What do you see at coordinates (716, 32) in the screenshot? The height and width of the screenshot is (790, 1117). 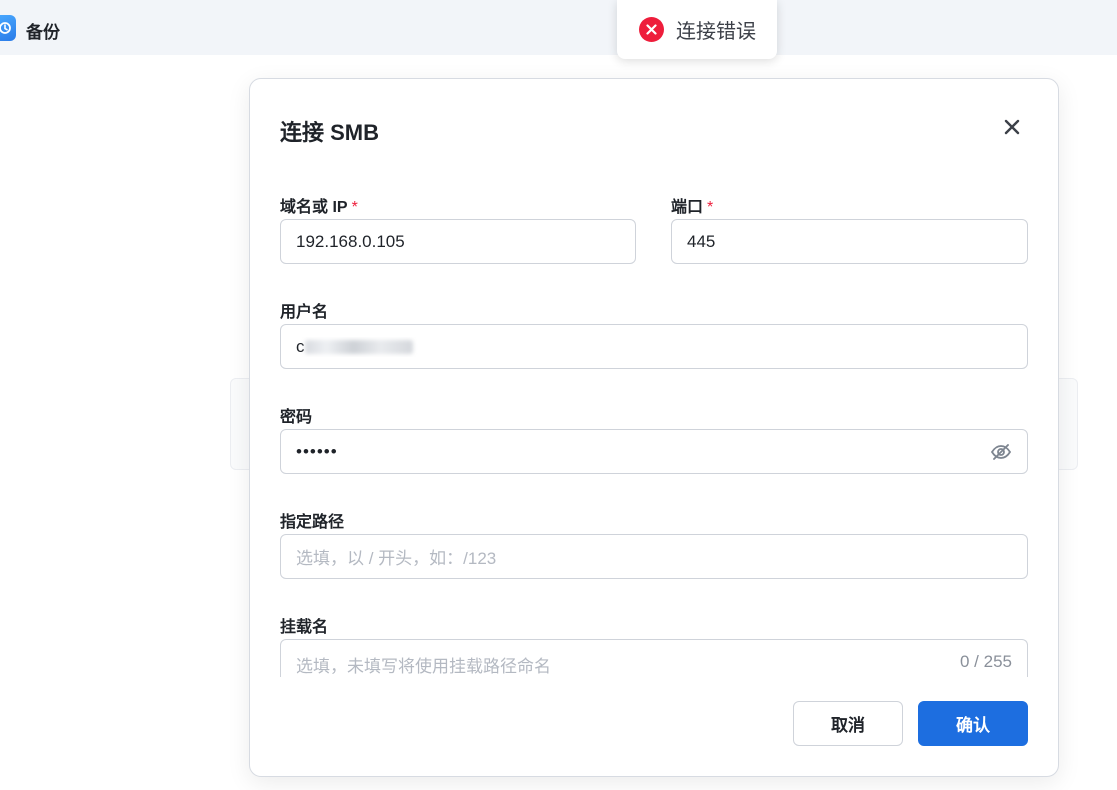 I see `toast-message: 连接错误` at bounding box center [716, 32].